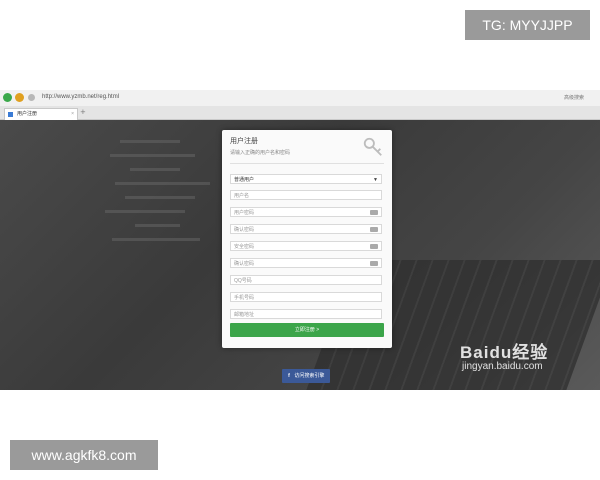 The height and width of the screenshot is (480, 600). Describe the element at coordinates (375, 180) in the screenshot. I see `chevron-down-icon: ▼` at that location.